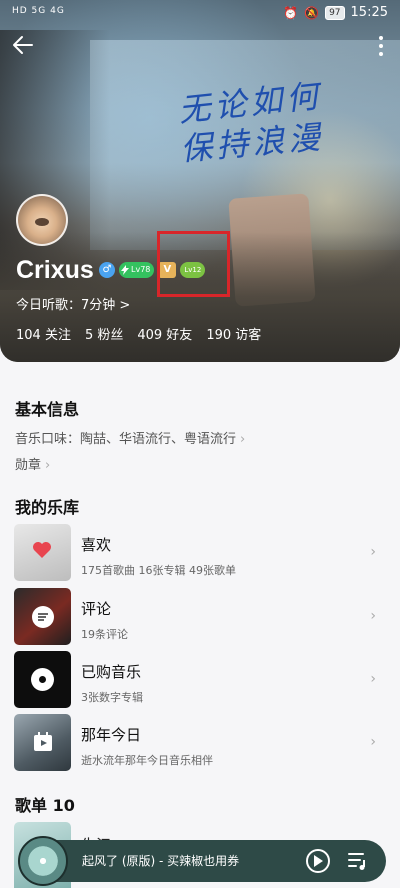  What do you see at coordinates (158, 570) in the screenshot?
I see `library-item-subtitle: 175首歌曲 16张专辑 49张歌单` at bounding box center [158, 570].